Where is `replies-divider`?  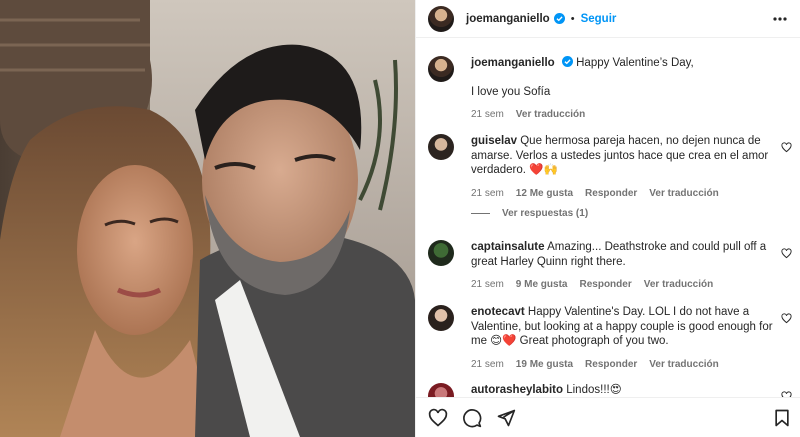
replies-divider is located at coordinates (480, 213).